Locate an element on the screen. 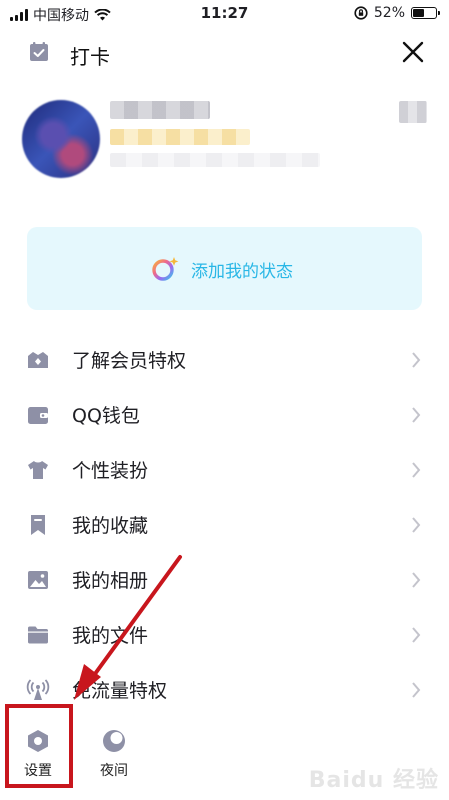 This screenshot has width=449, height=800. menu-item-favorites: 我的收藏 is located at coordinates (224, 524).